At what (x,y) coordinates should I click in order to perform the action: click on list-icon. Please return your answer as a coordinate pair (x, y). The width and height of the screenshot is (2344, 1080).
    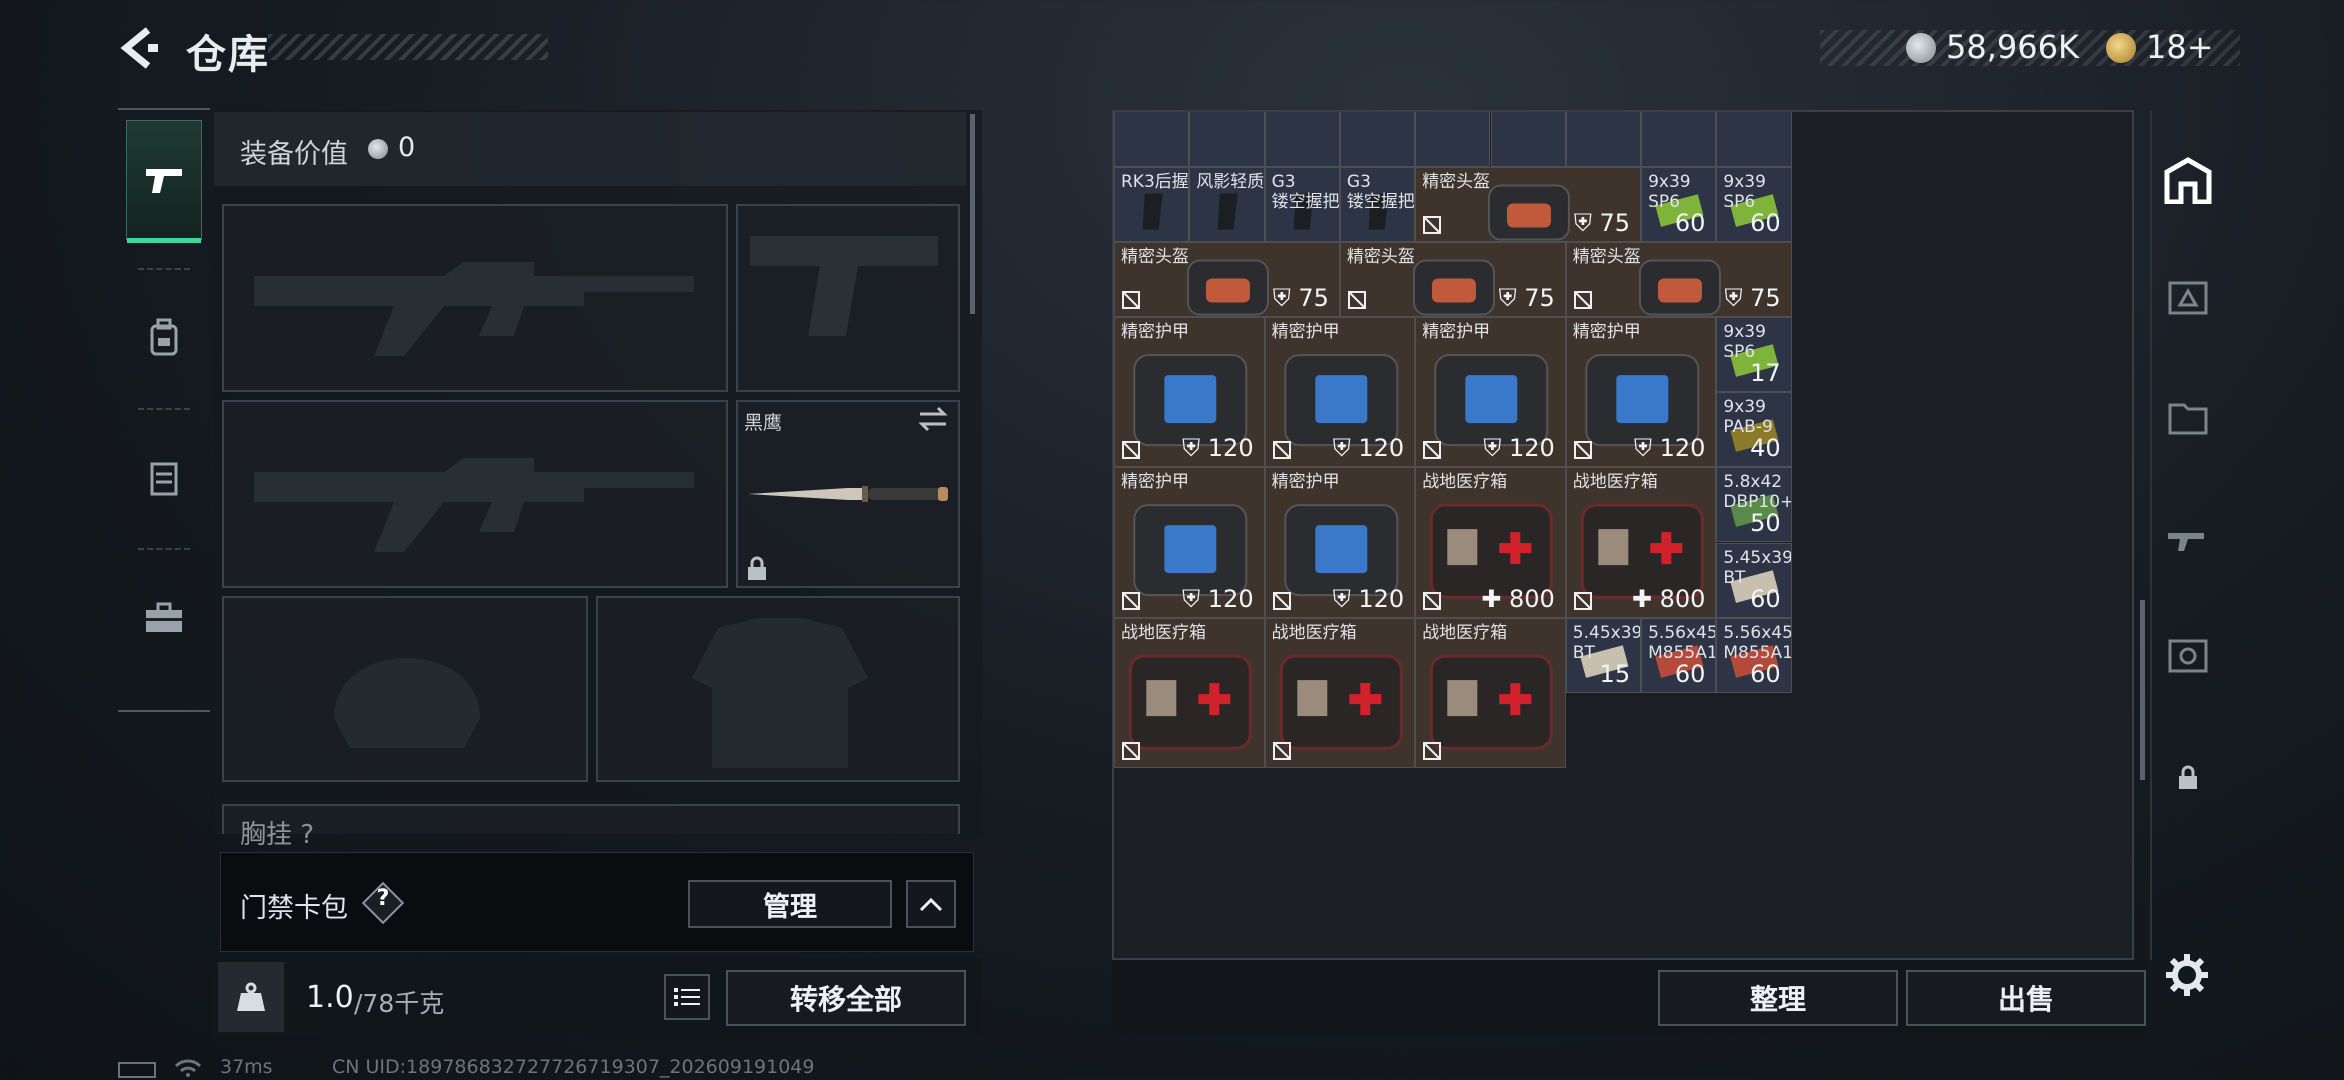
    Looking at the image, I should click on (687, 997).